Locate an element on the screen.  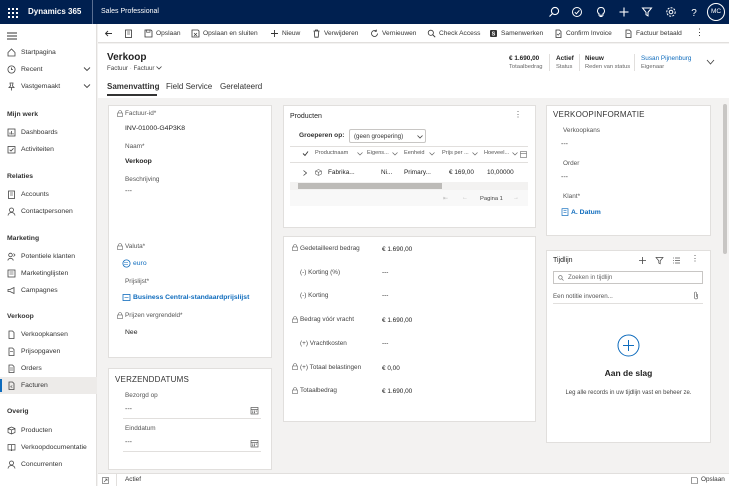
app-name: Sales Professional is located at coordinates (125, 12).